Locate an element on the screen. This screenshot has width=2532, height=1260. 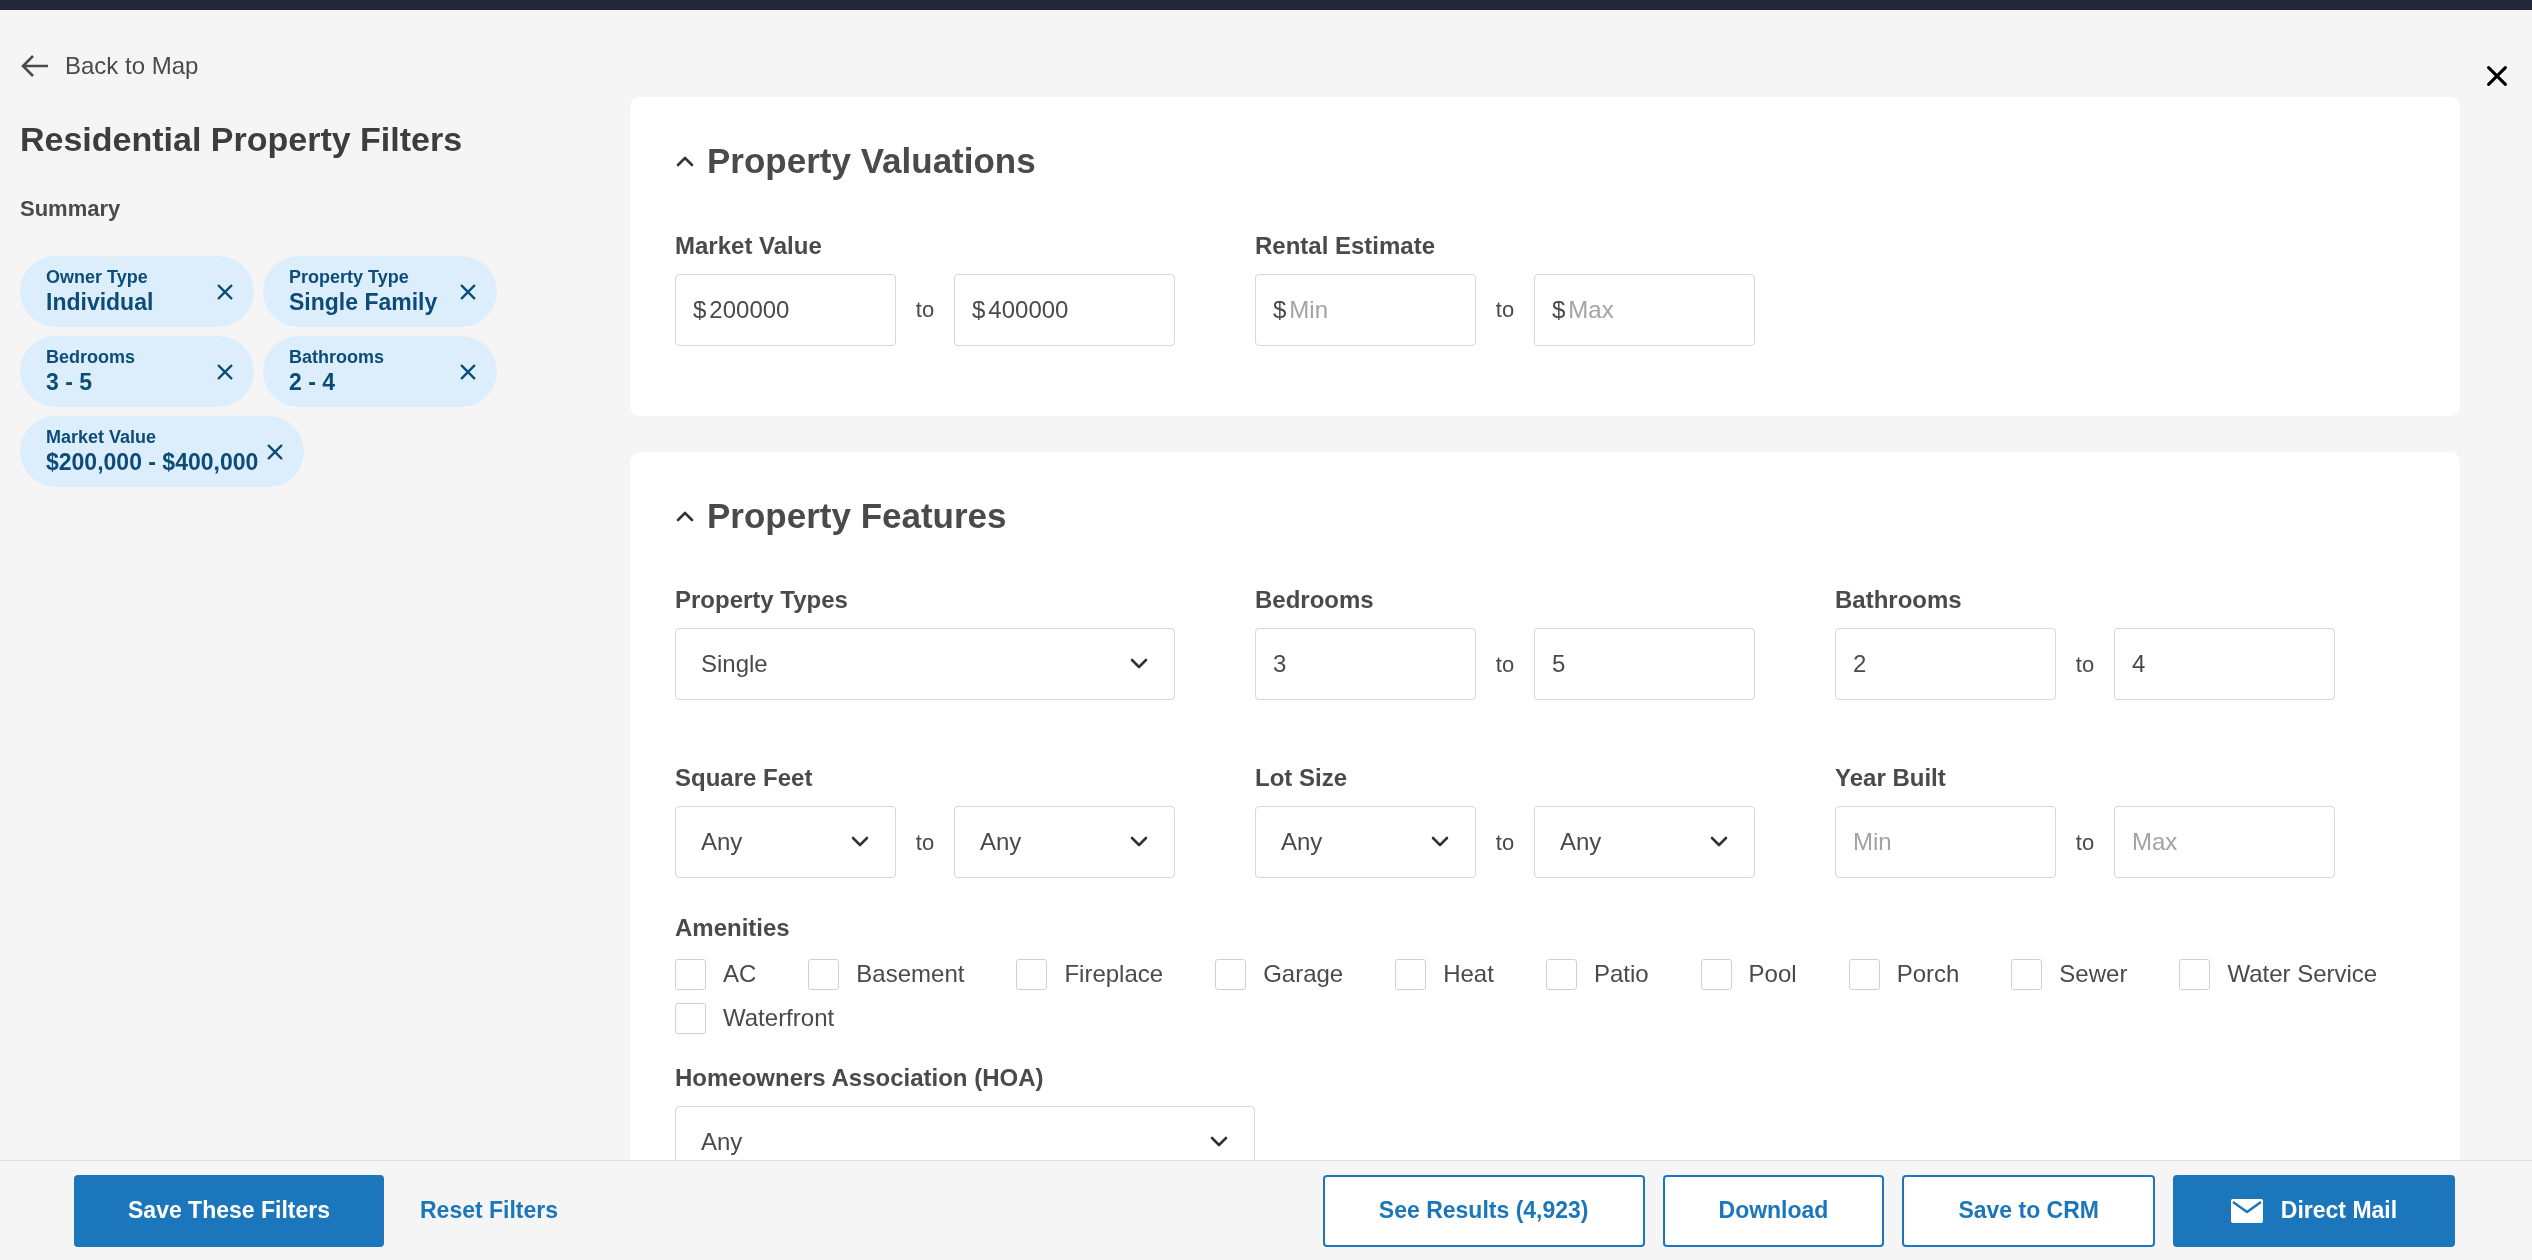
input-value: 2 is located at coordinates (1860, 664).